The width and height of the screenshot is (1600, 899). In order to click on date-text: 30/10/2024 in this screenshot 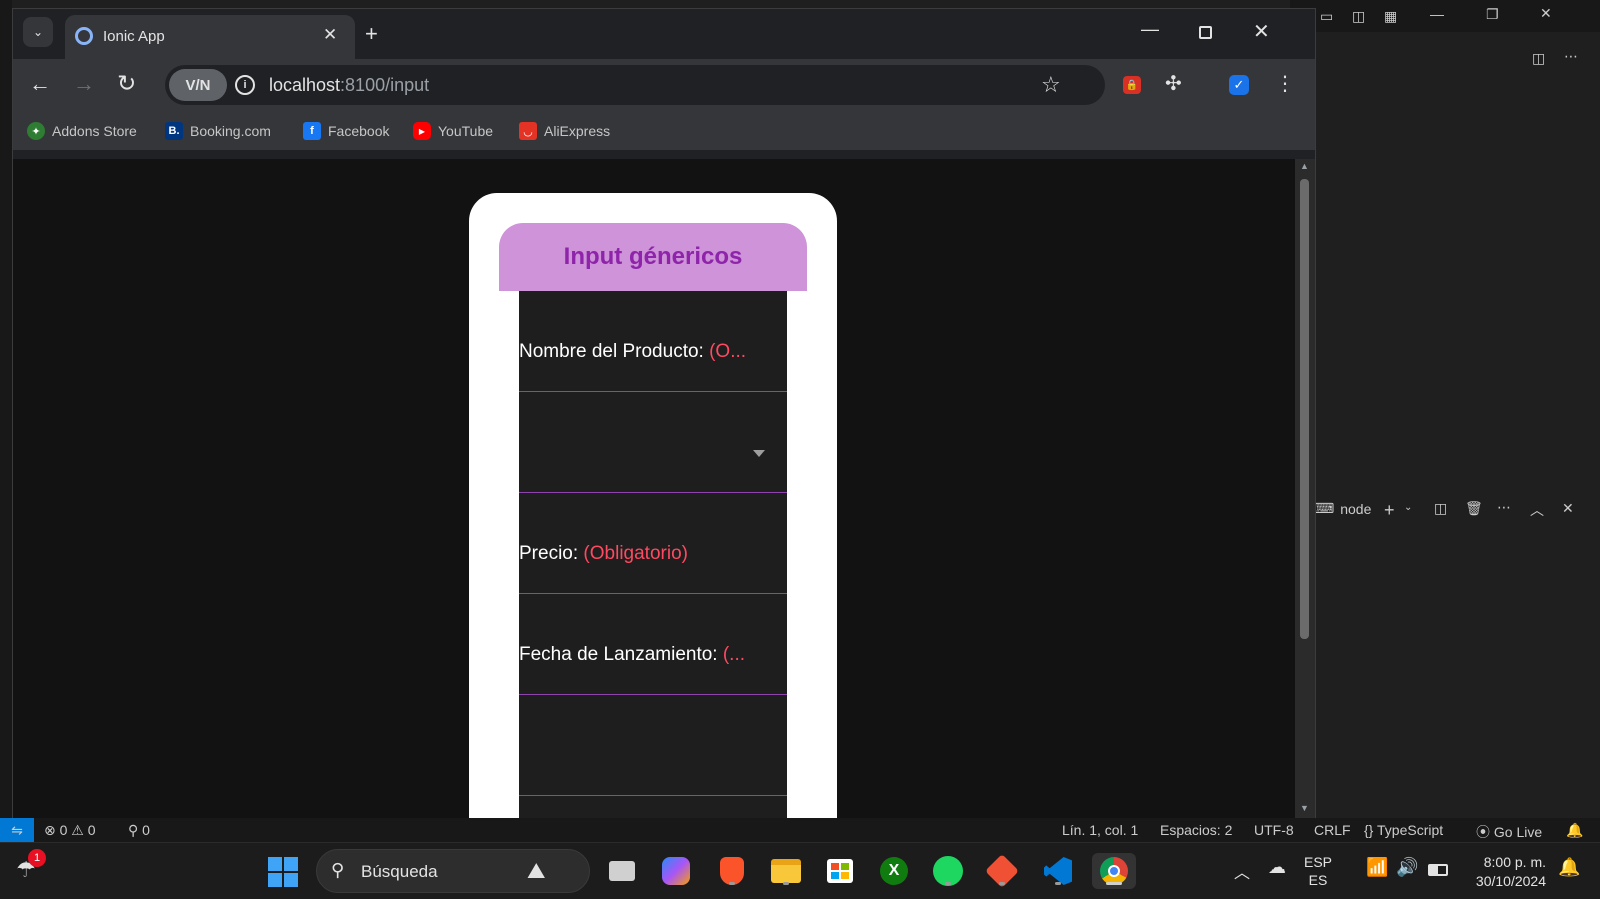, I will do `click(1510, 881)`.